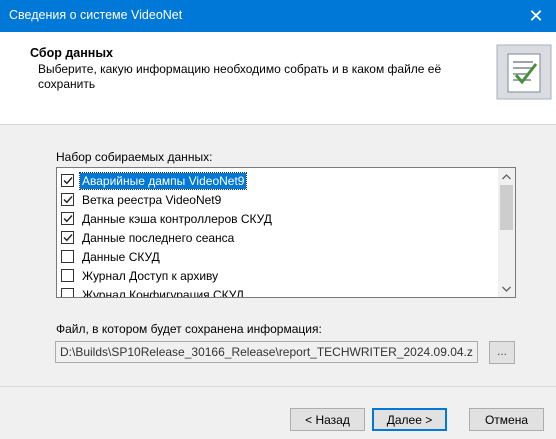  I want to click on page-title: Сбор данных, so click(71, 53).